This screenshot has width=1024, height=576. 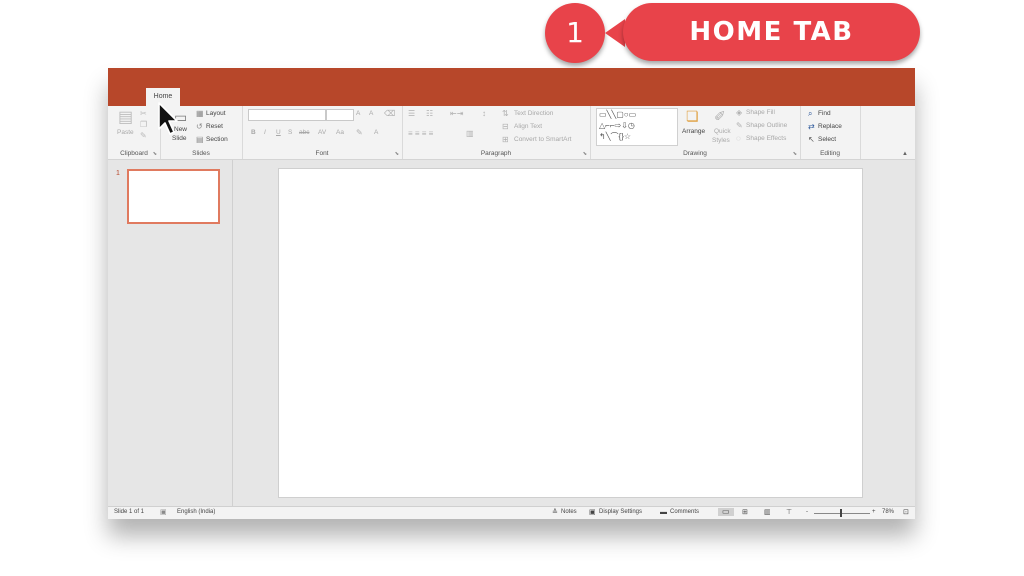 I want to click on shape-fill-icon: ◈, so click(x=739, y=112).